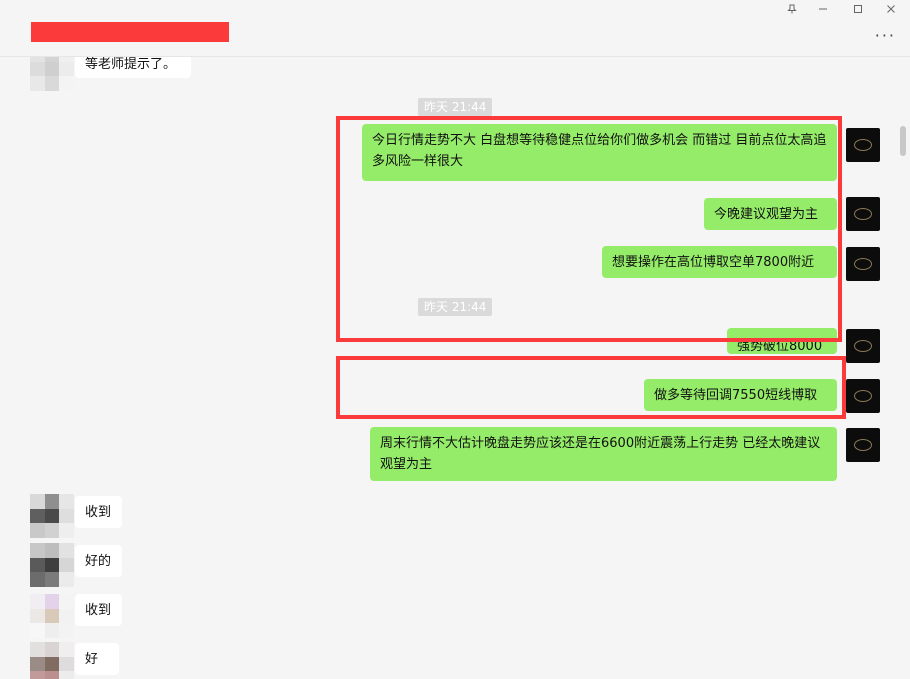  What do you see at coordinates (603, 454) in the screenshot?
I see `message-bubble-me: 周末行情不大估计晚盘走势应该还是在6600附近震荡上行走势 已经太晚建议观望为主` at bounding box center [603, 454].